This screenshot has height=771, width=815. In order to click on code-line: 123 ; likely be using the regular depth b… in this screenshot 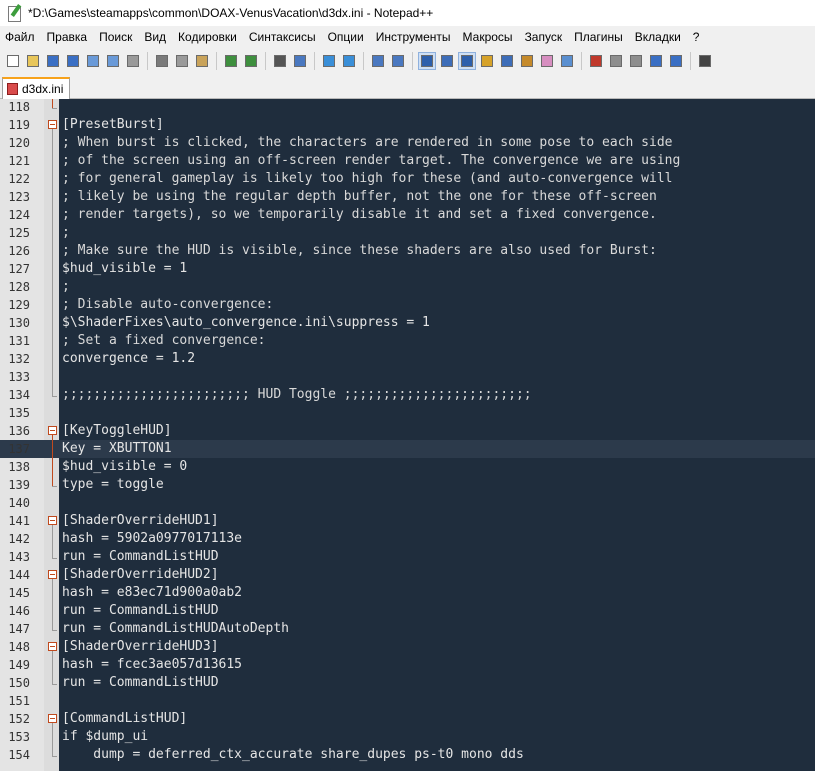, I will do `click(407, 197)`.